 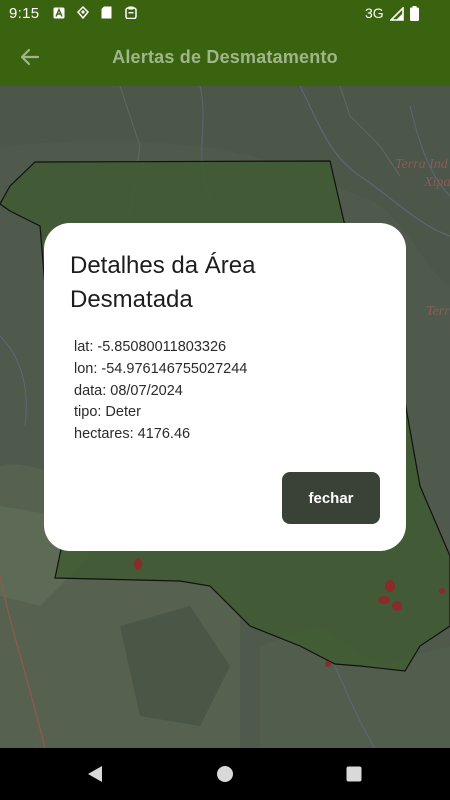 What do you see at coordinates (331, 498) in the screenshot?
I see `close-button: fechar` at bounding box center [331, 498].